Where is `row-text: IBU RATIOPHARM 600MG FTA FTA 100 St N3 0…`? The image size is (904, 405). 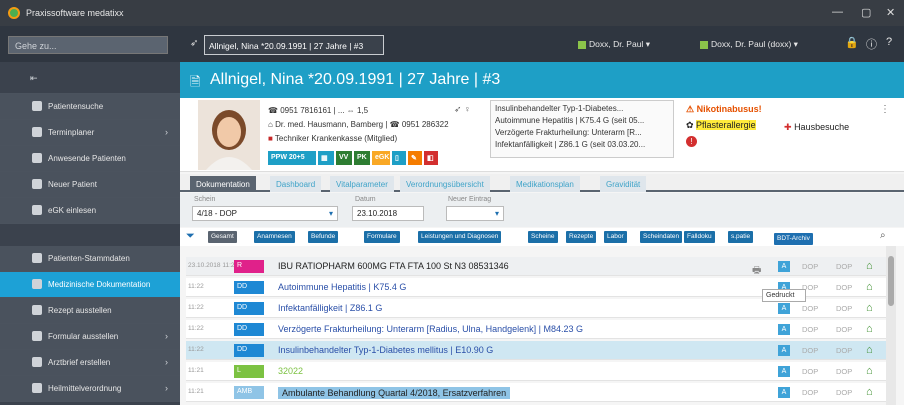 row-text: IBU RATIOPHARM 600MG FTA FTA 100 St N3 0… is located at coordinates (393, 266).